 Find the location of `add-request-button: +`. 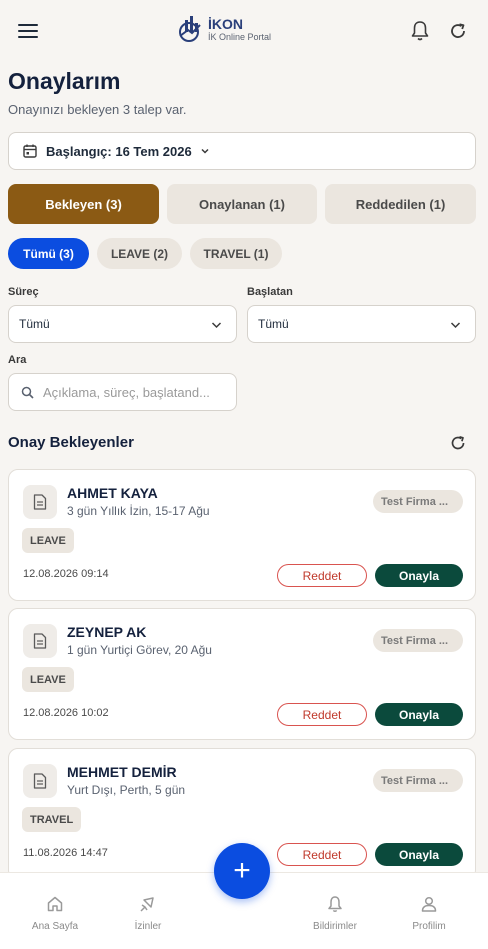

add-request-button: + is located at coordinates (242, 871).